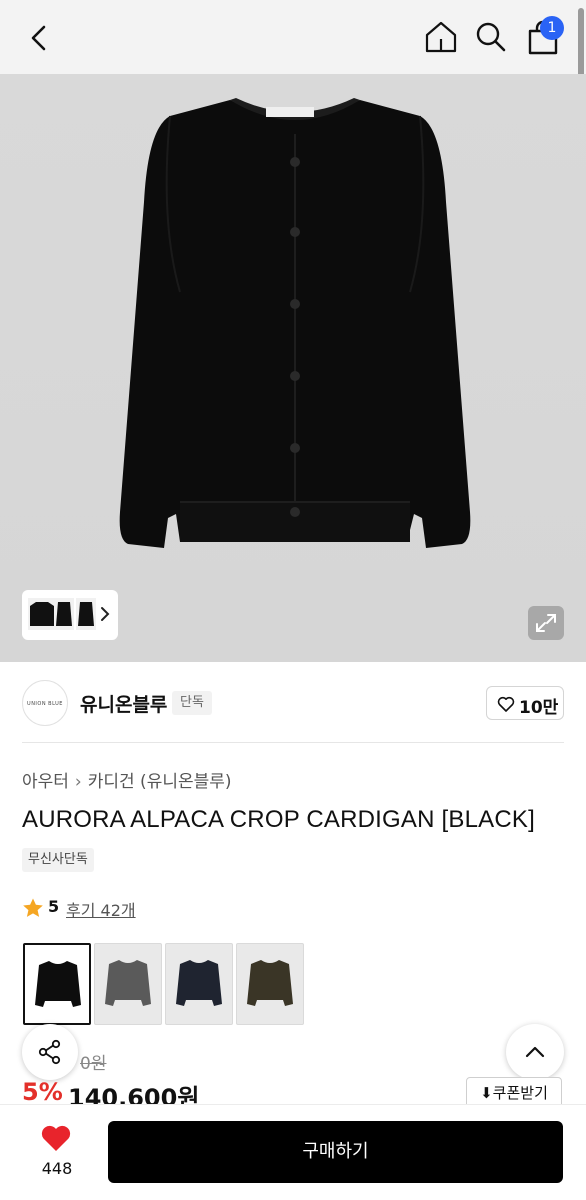 The width and height of the screenshot is (586, 1200). I want to click on chevron-up-icon, so click(535, 1052).